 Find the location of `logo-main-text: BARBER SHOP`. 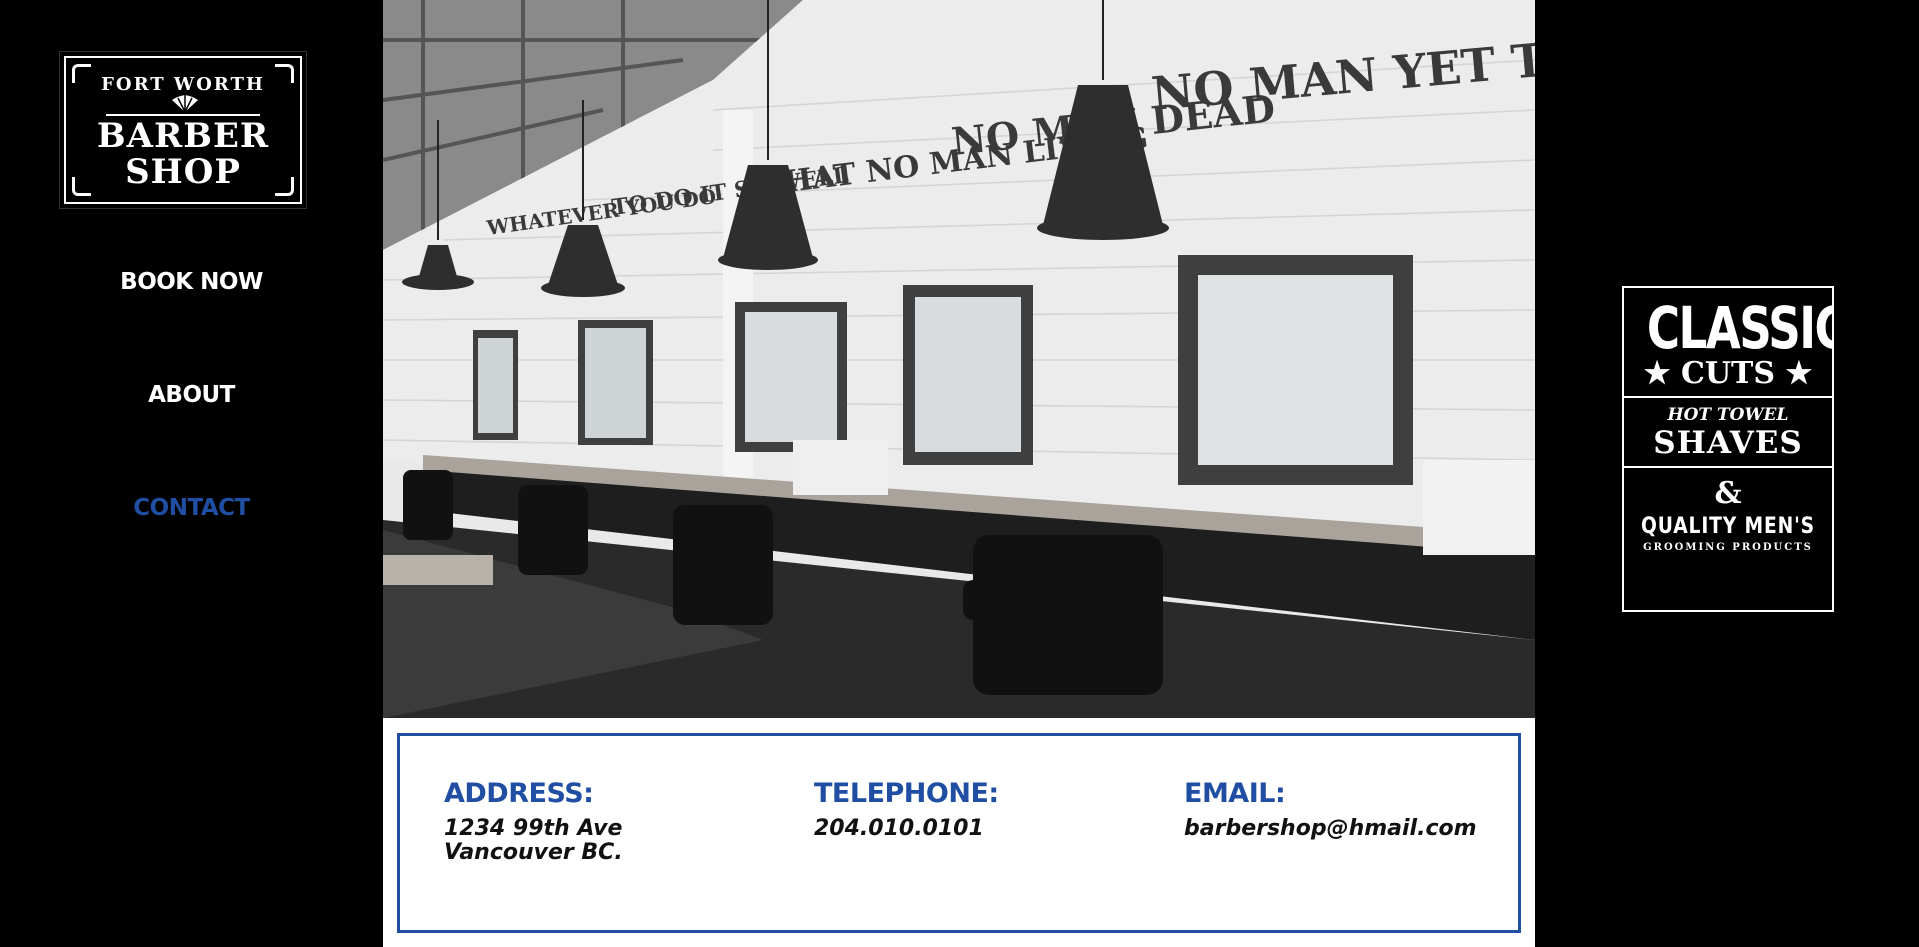

logo-main-text: BARBER SHOP is located at coordinates (183, 154).